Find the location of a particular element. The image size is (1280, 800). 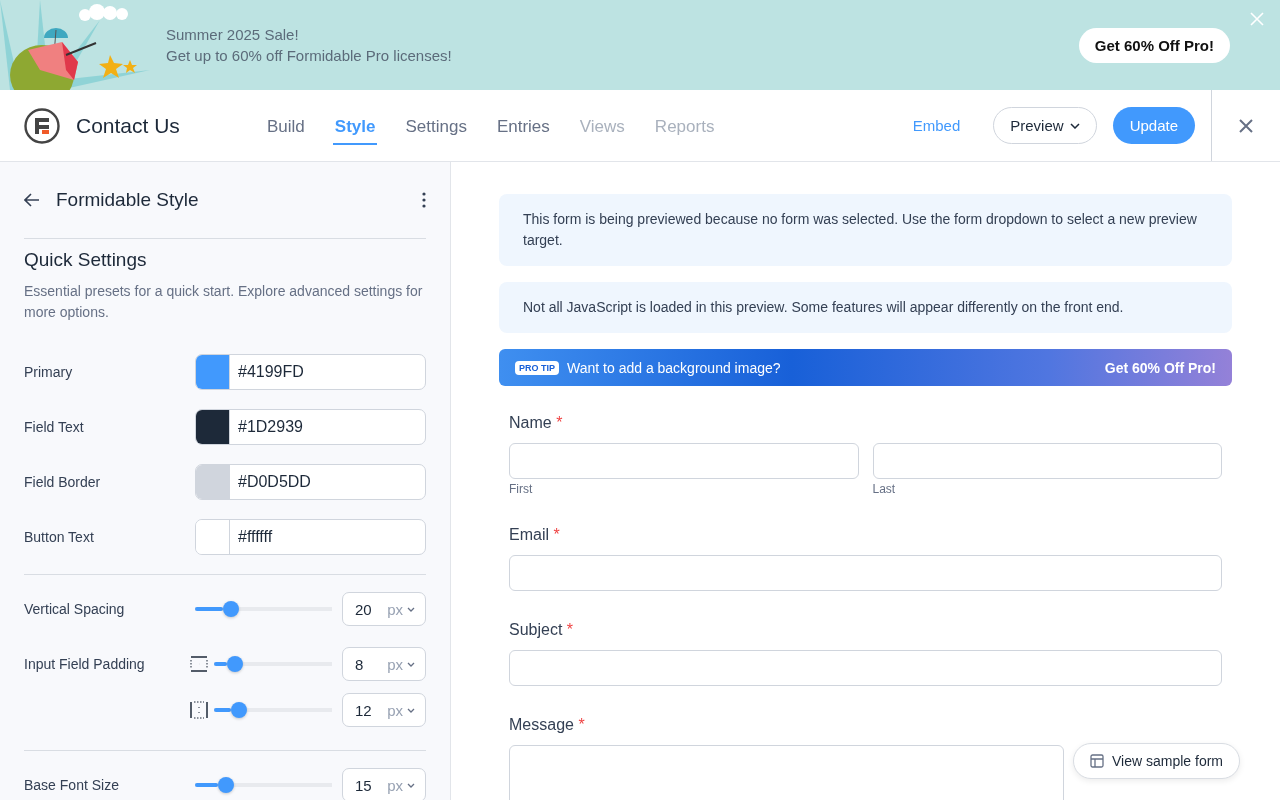

color-field: #ffffff is located at coordinates (310, 537).